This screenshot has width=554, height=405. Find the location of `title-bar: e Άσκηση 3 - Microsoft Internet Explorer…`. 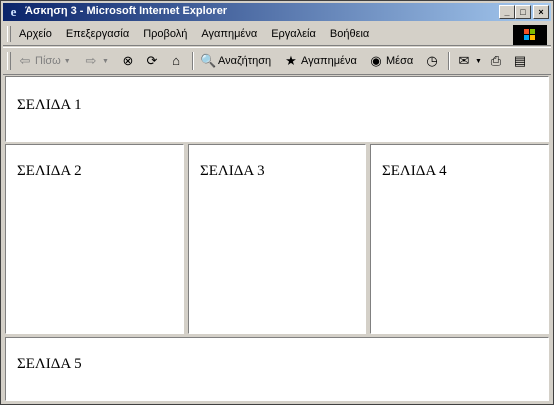

title-bar: e Άσκηση 3 - Microsoft Internet Explorer… is located at coordinates (277, 12).